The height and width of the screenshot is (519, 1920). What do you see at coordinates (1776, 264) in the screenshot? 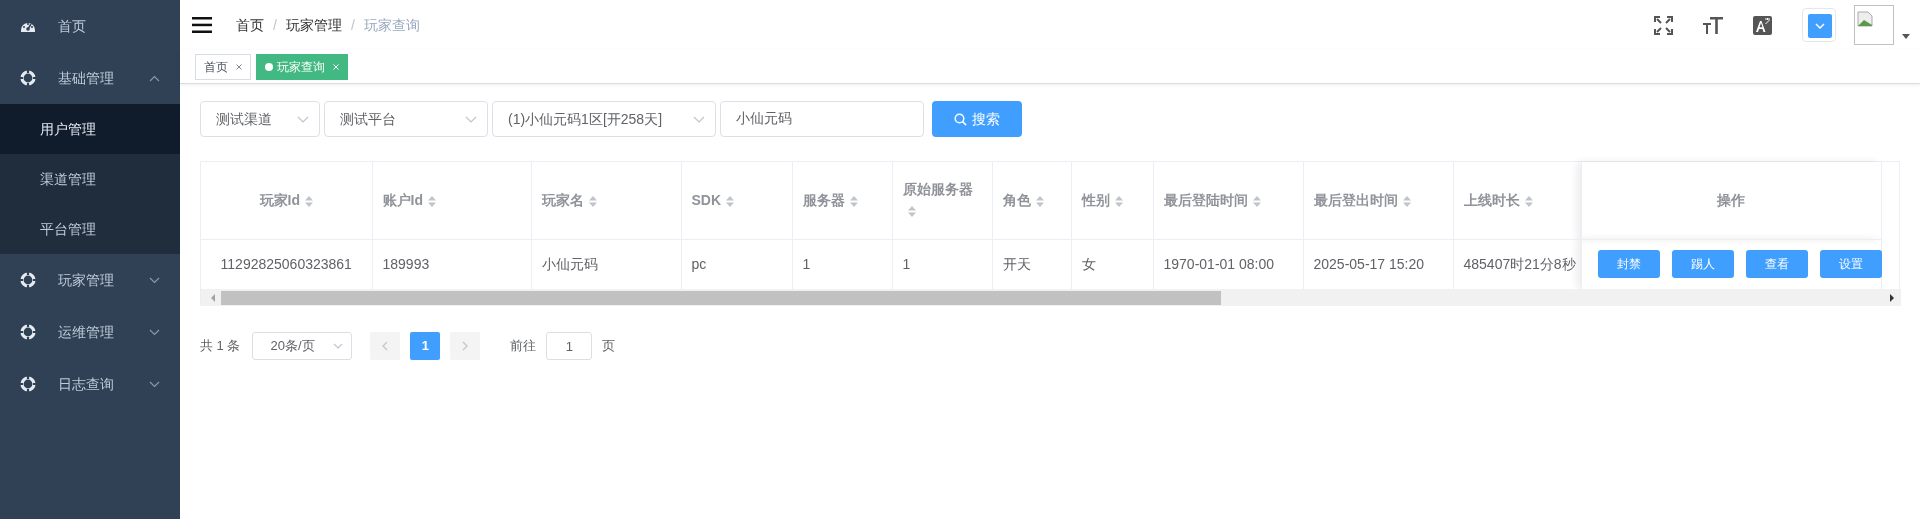
I see `action-button: 查看` at bounding box center [1776, 264].